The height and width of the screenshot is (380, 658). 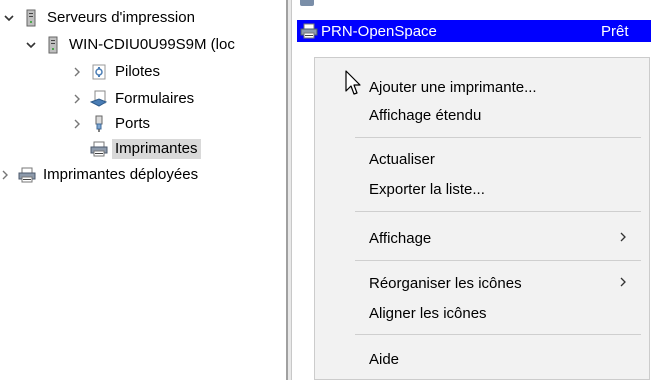 What do you see at coordinates (482, 159) in the screenshot?
I see `menu-item-actualiser: Actualiser` at bounding box center [482, 159].